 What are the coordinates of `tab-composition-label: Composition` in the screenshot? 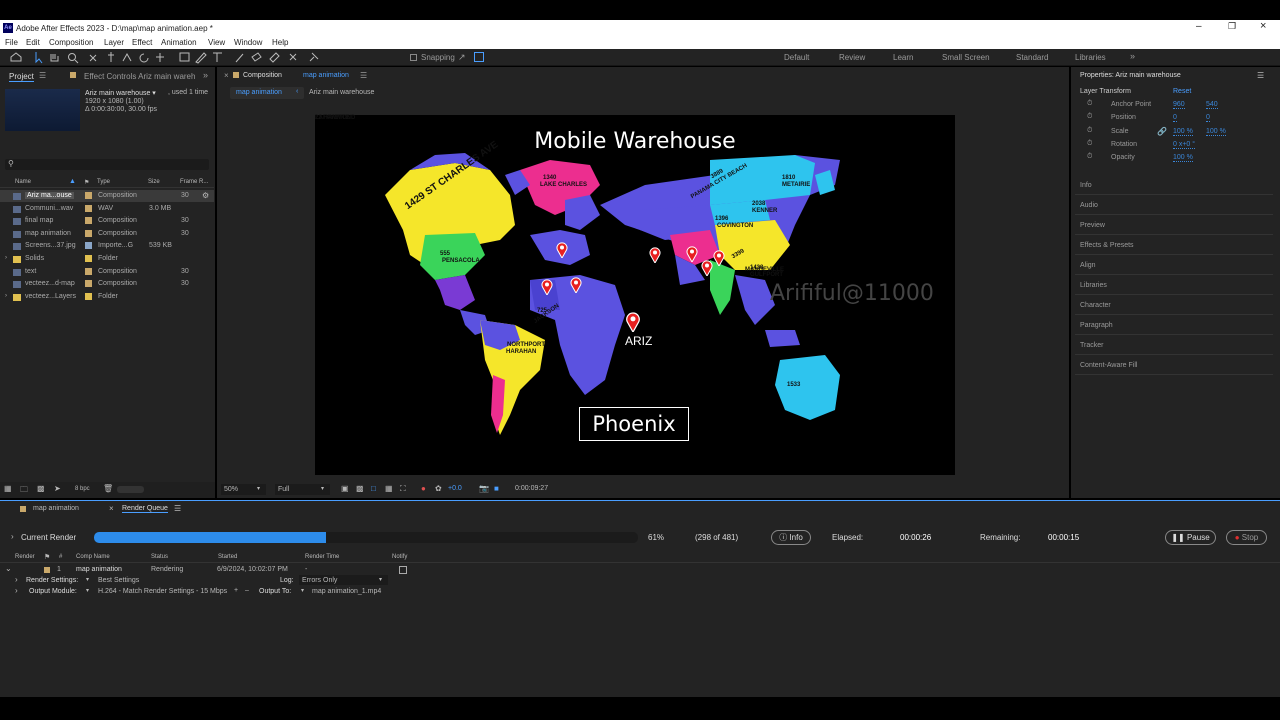 It's located at (262, 75).